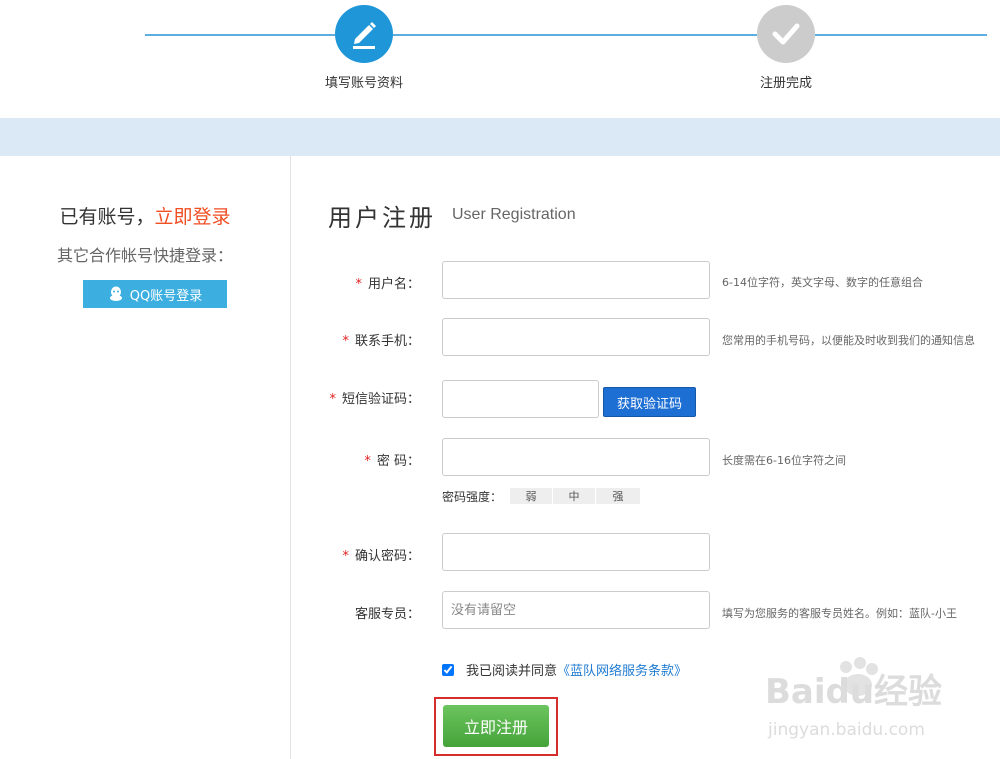  Describe the element at coordinates (363, 83) in the screenshot. I see `step-1-label: 填写账号资料` at that location.